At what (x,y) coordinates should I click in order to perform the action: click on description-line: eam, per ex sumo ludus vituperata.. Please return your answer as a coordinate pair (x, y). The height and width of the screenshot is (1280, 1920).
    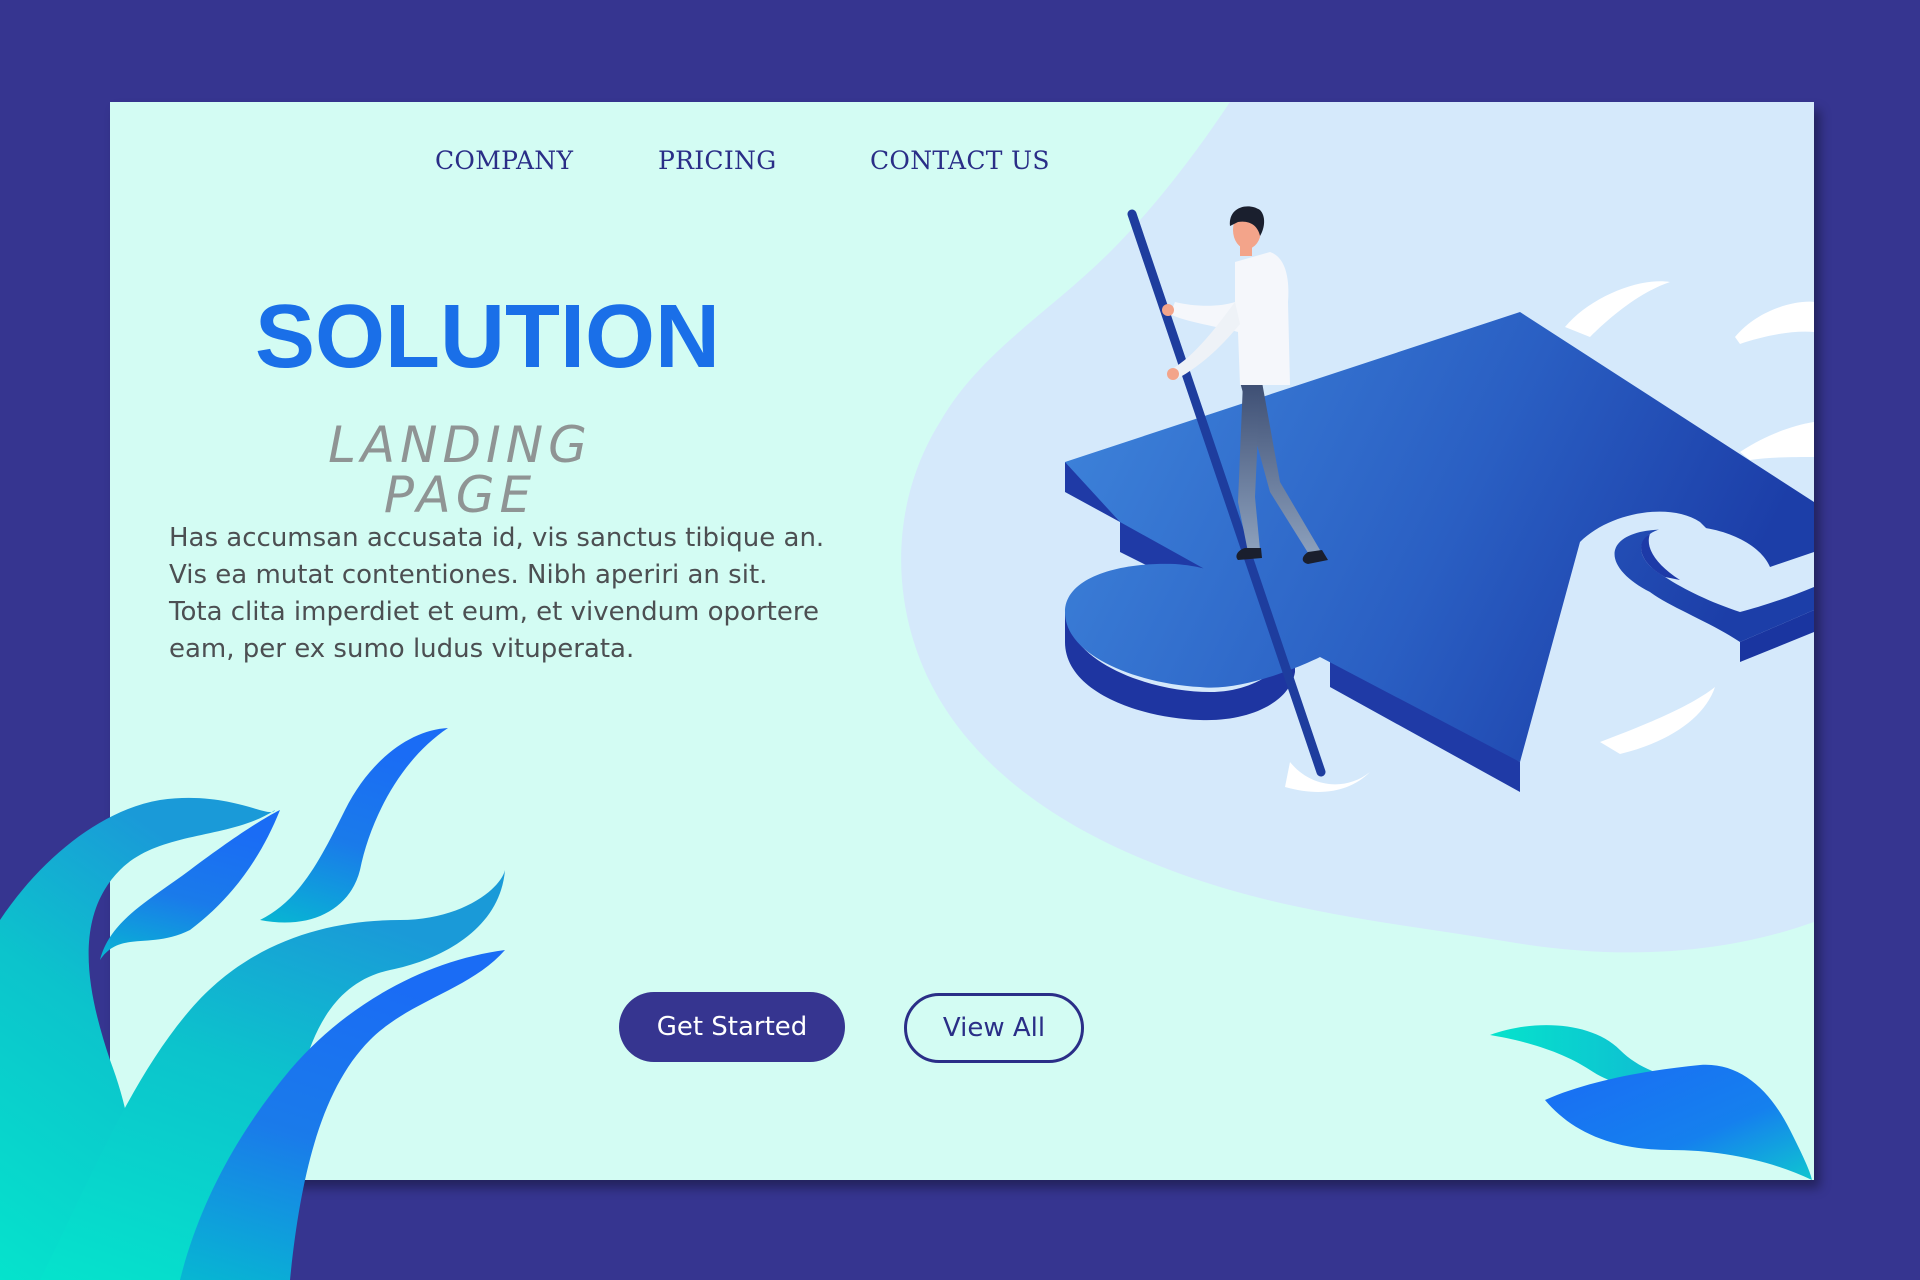
    Looking at the image, I should click on (402, 649).